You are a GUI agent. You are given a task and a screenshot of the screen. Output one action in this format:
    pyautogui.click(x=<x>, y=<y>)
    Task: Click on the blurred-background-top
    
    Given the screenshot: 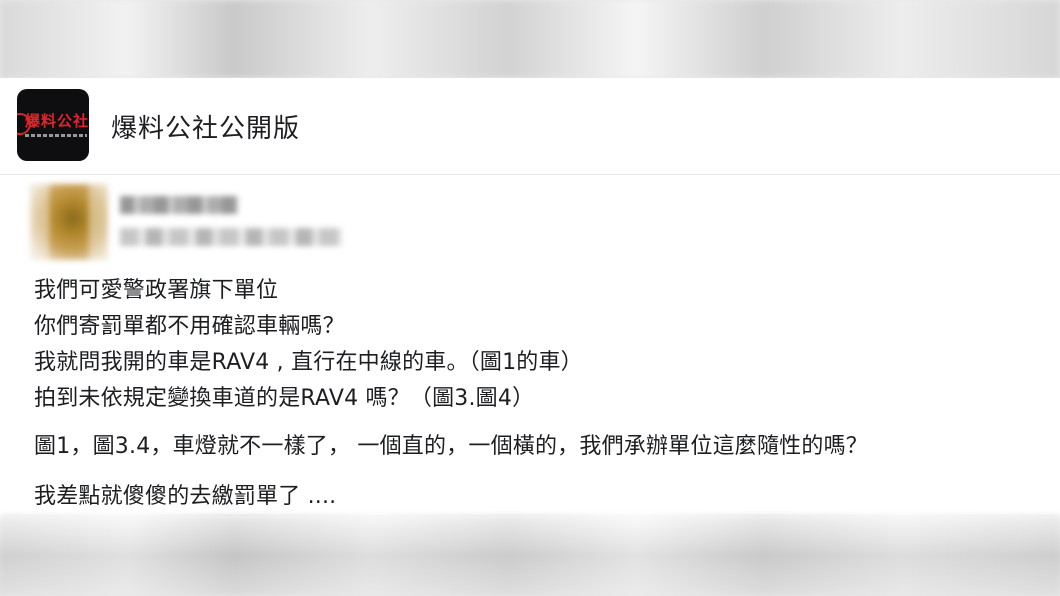 What is the action you would take?
    pyautogui.click(x=530, y=39)
    